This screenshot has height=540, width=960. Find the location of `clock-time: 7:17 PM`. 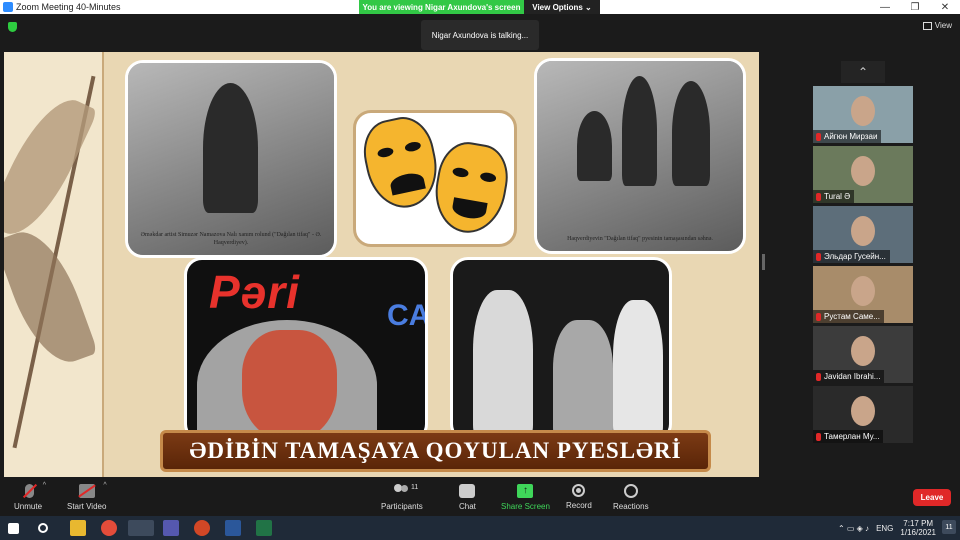

clock-time: 7:17 PM is located at coordinates (918, 523).